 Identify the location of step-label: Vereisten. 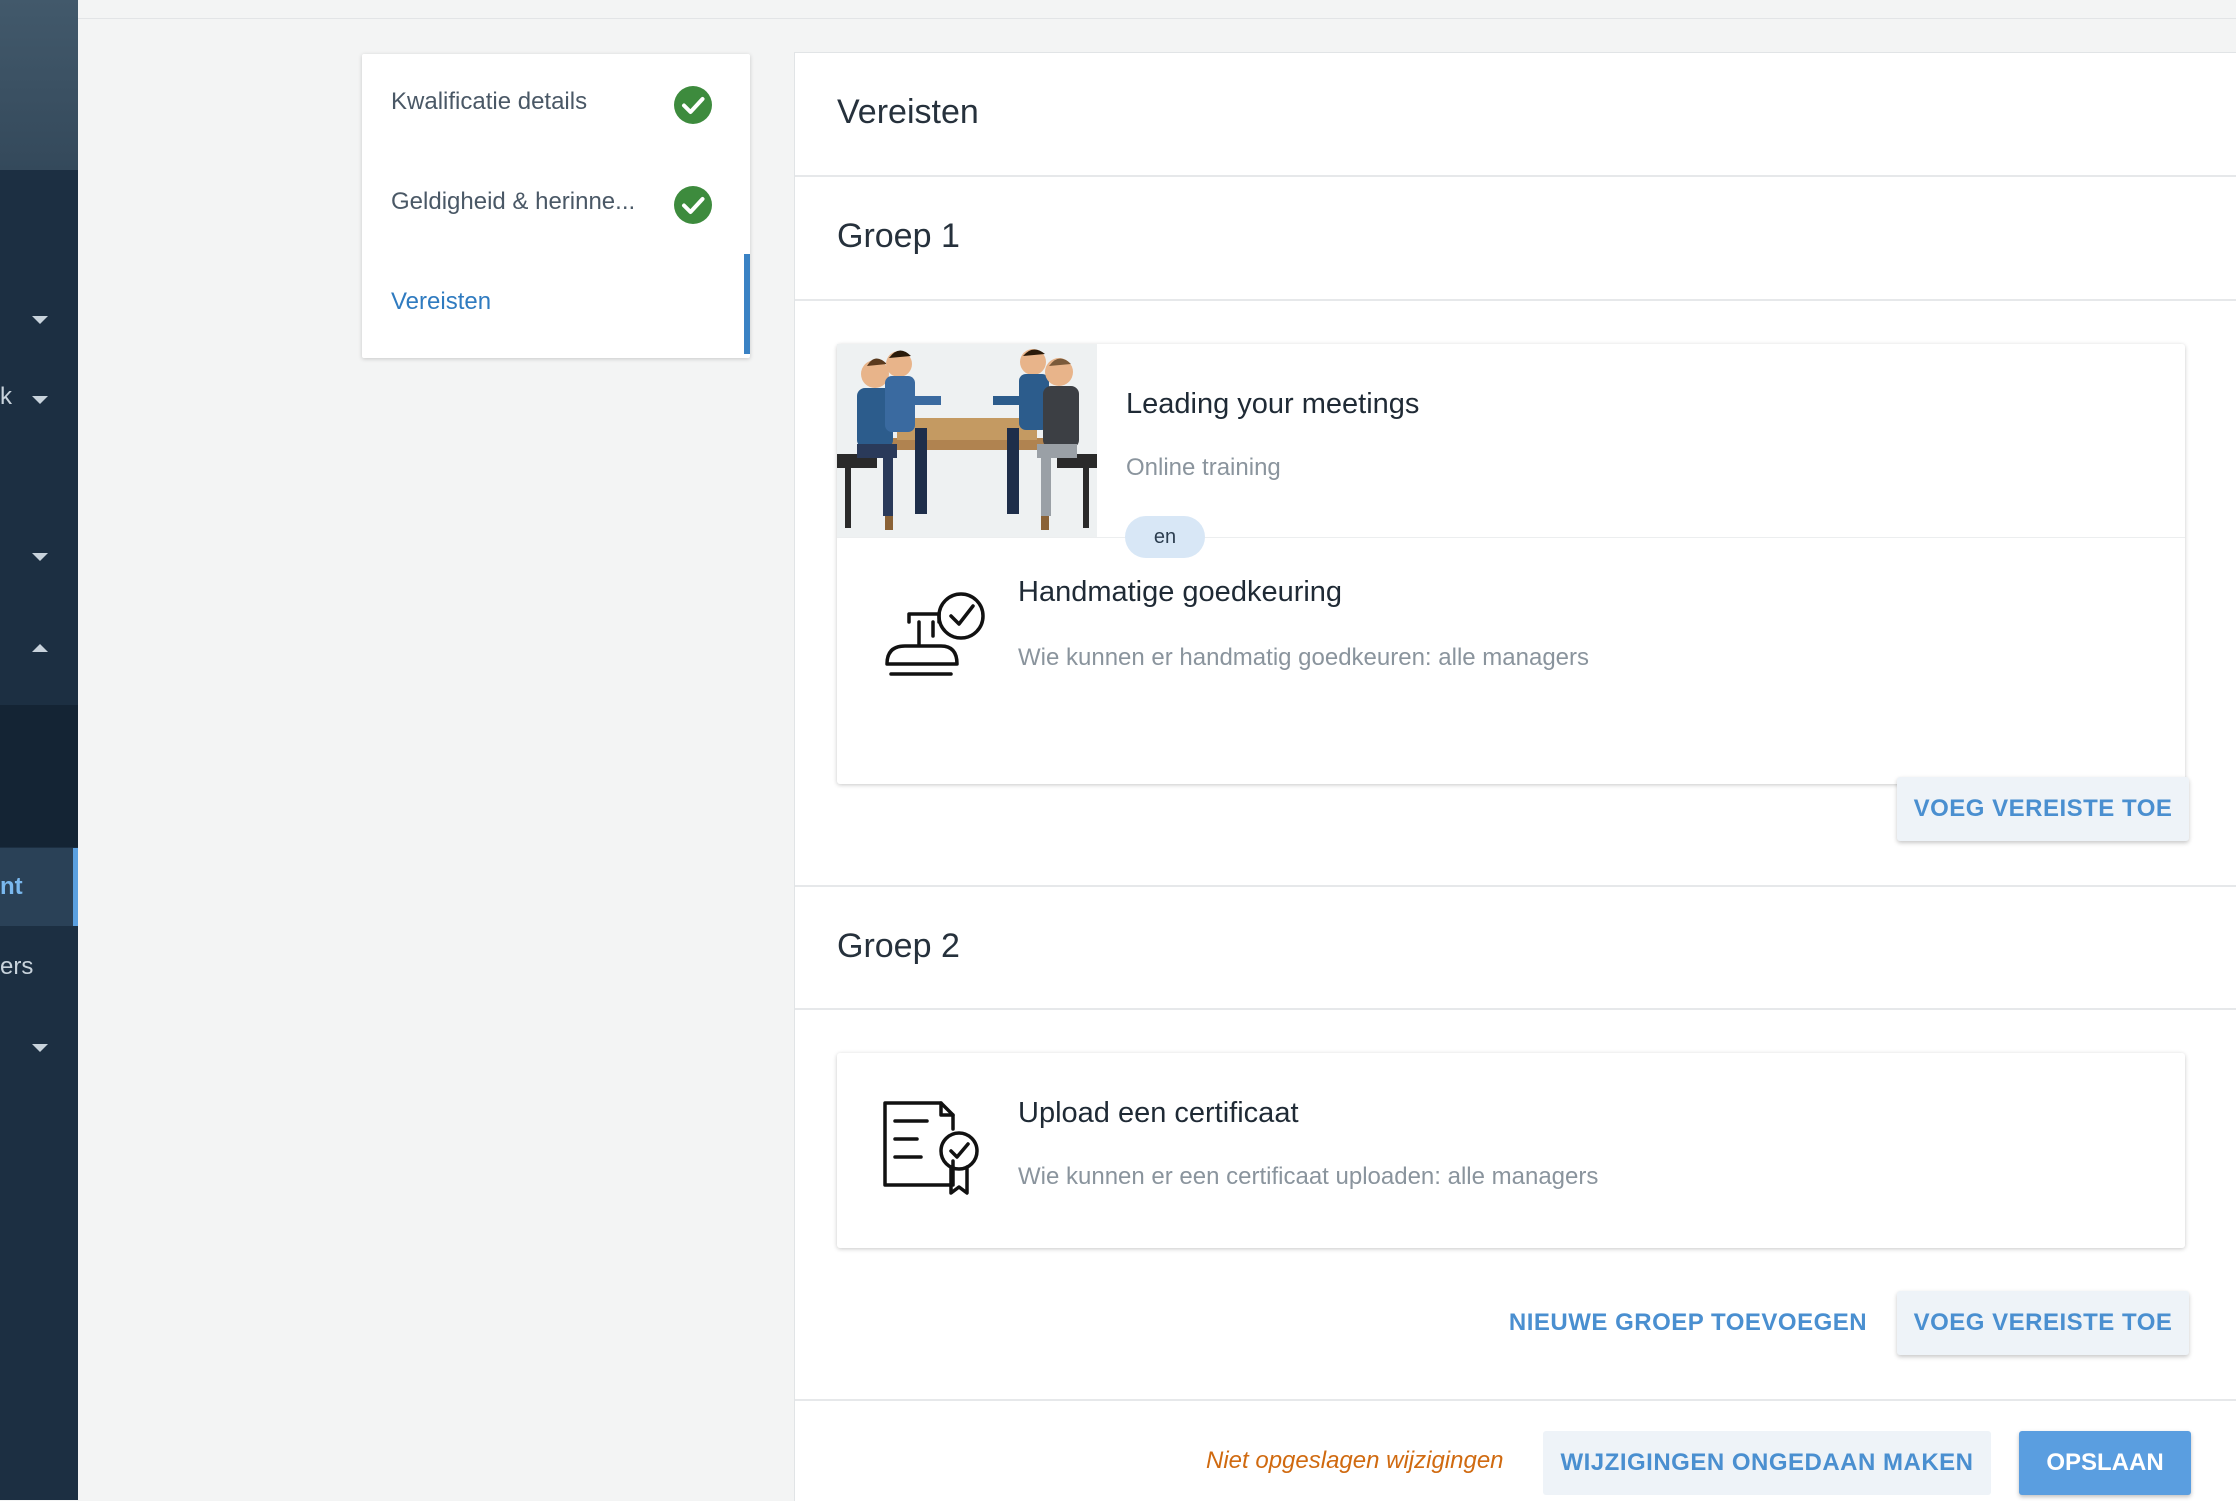
(441, 301).